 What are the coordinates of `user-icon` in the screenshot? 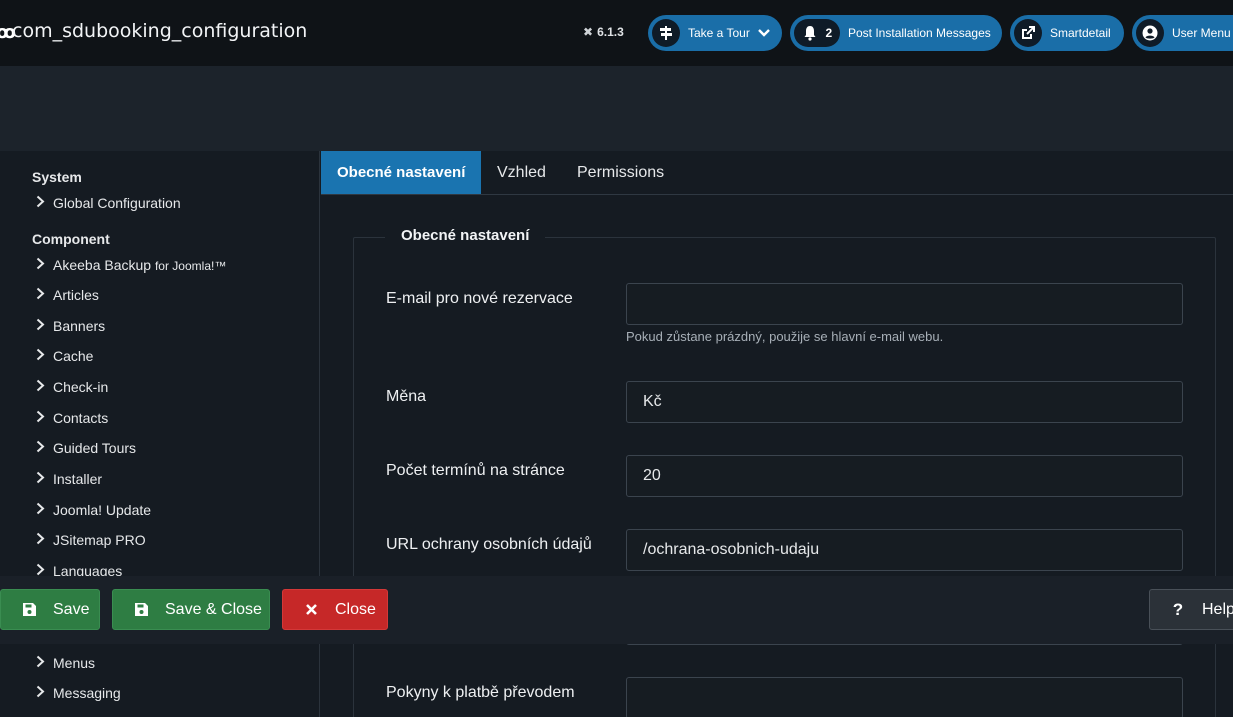 It's located at (1150, 33).